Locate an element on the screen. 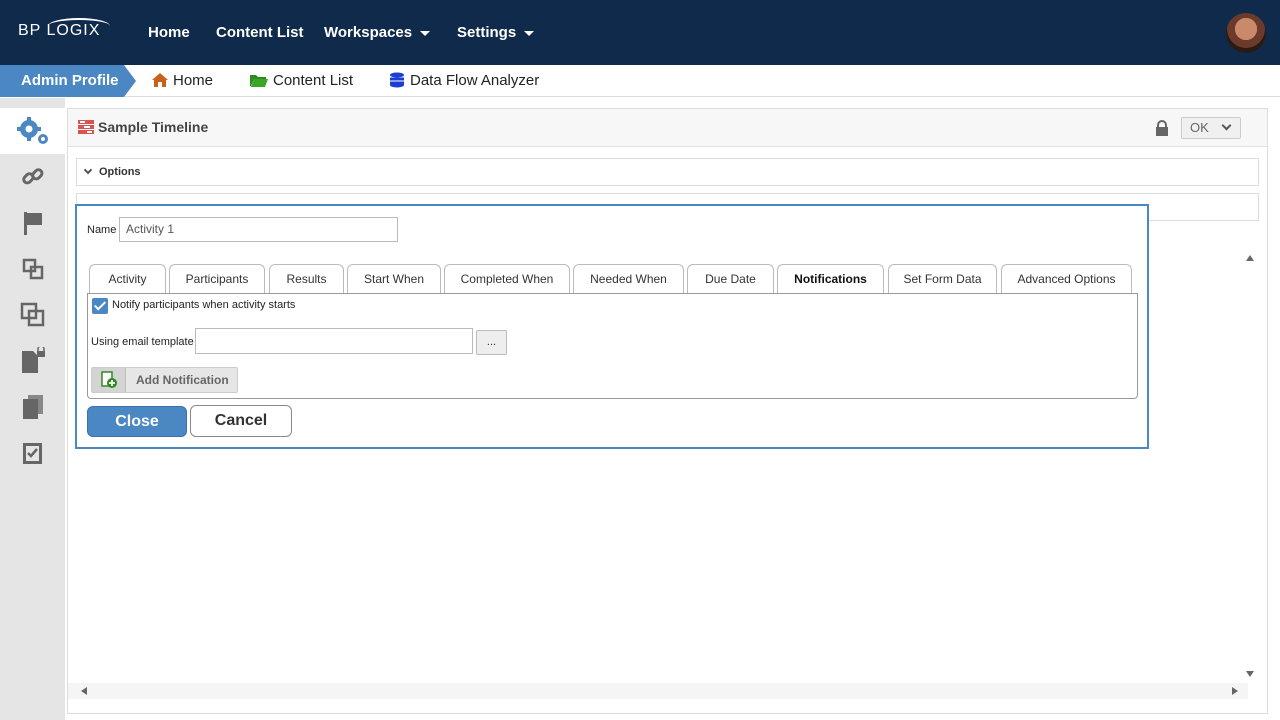 The image size is (1280, 720). activity-name-input: Activity 1 is located at coordinates (258, 229).